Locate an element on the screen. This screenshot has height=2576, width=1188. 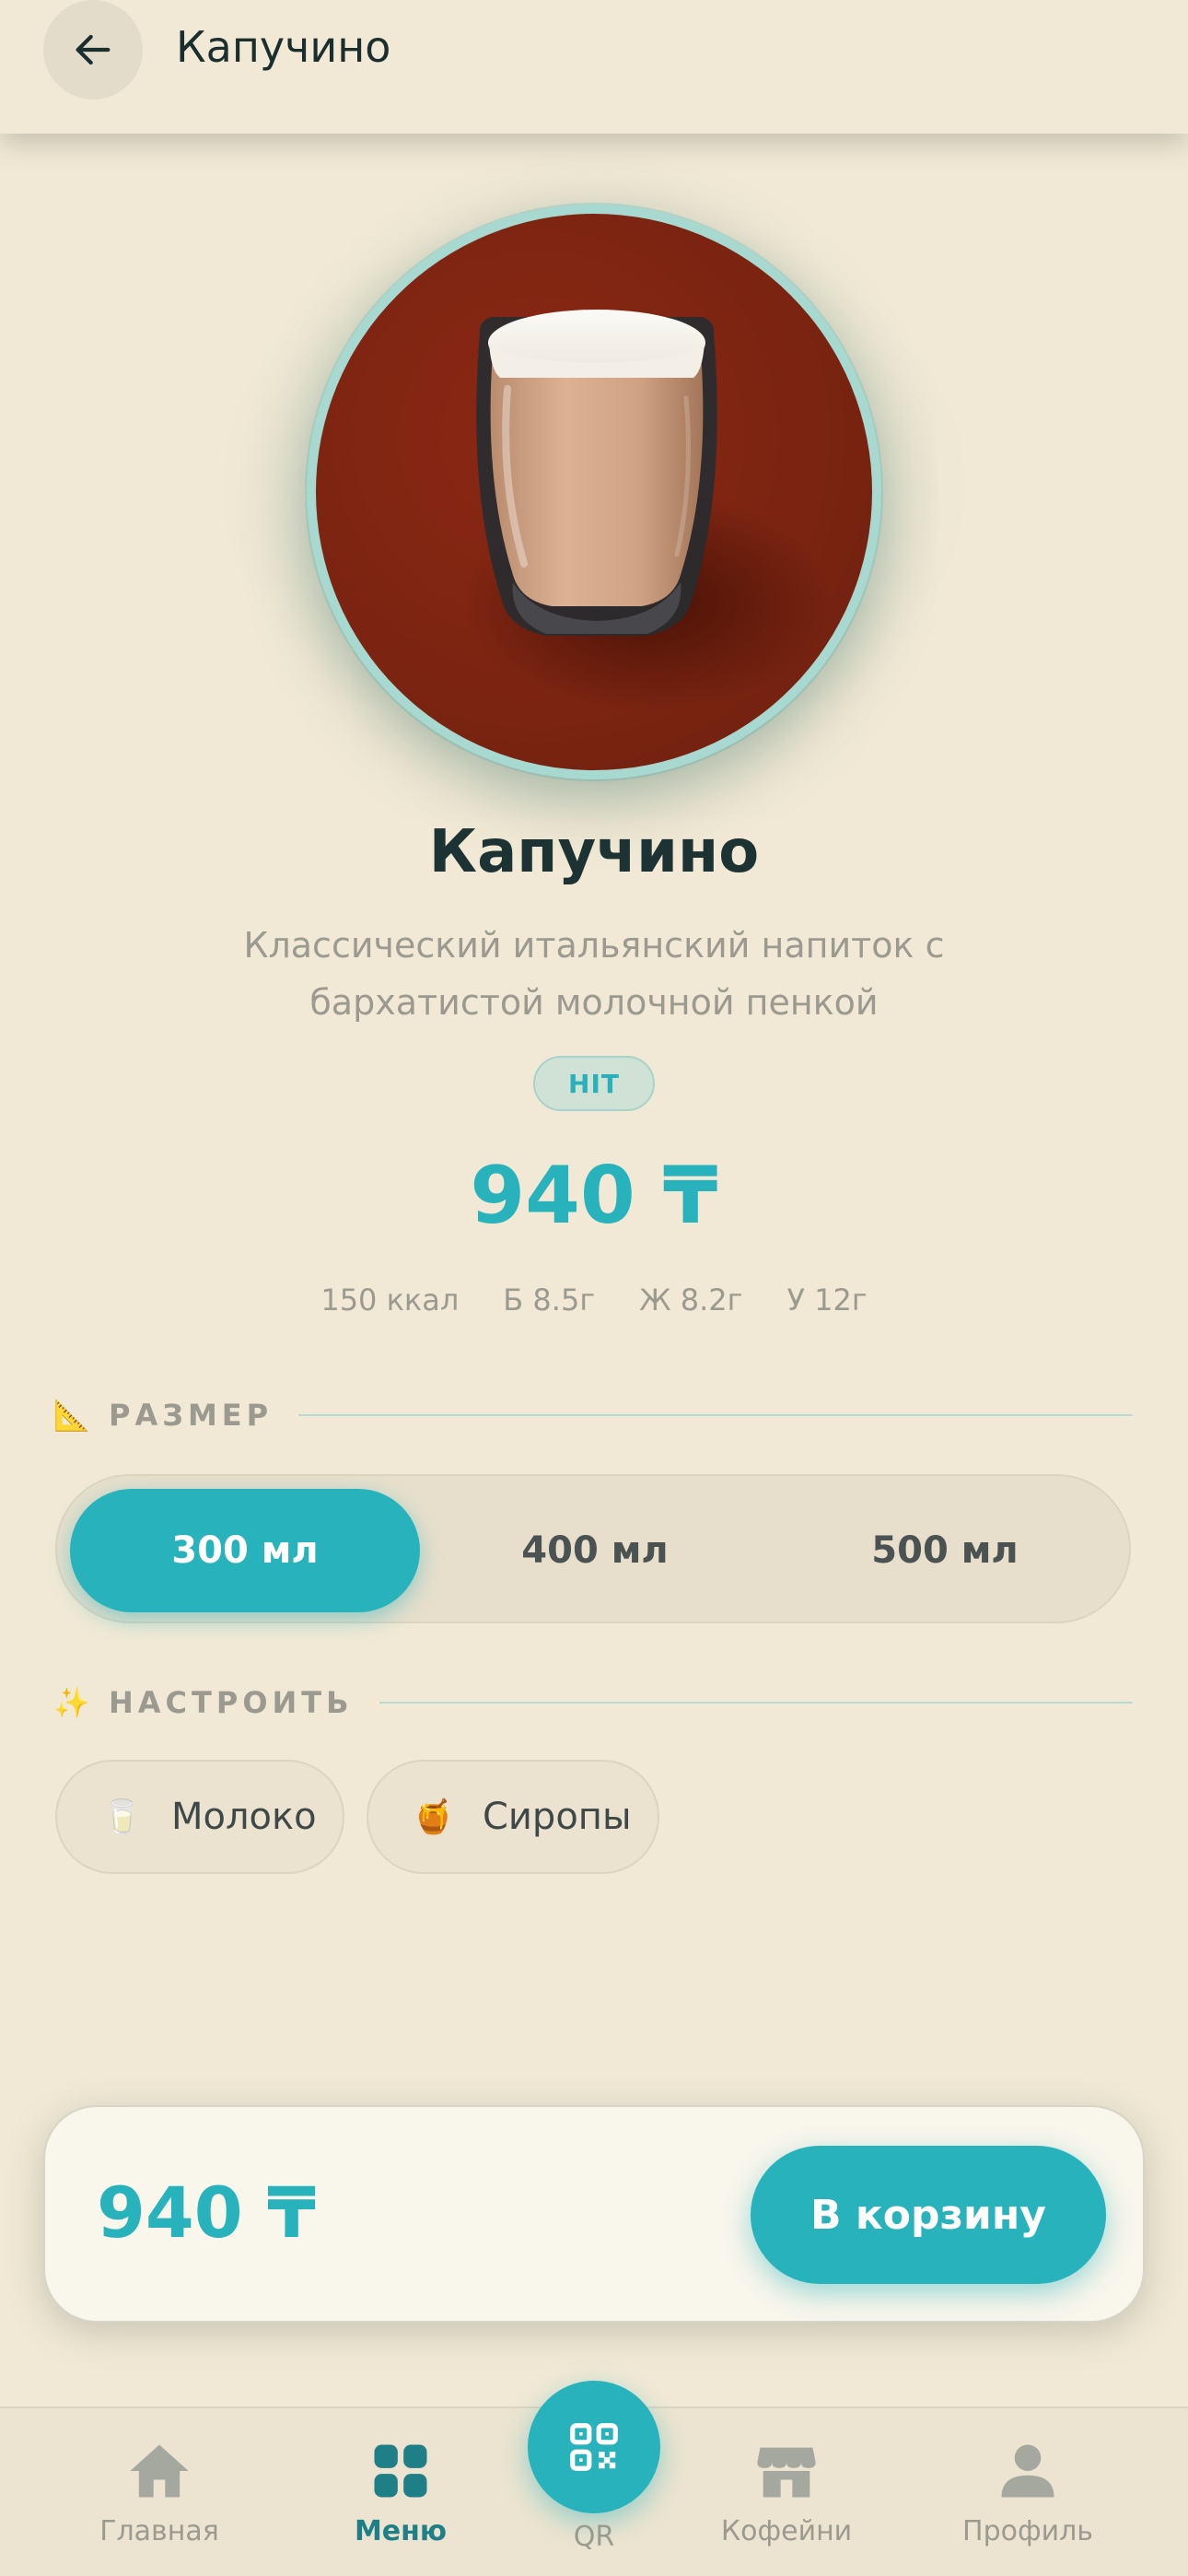
size-section-label: РАЗМЕР is located at coordinates (191, 1415).